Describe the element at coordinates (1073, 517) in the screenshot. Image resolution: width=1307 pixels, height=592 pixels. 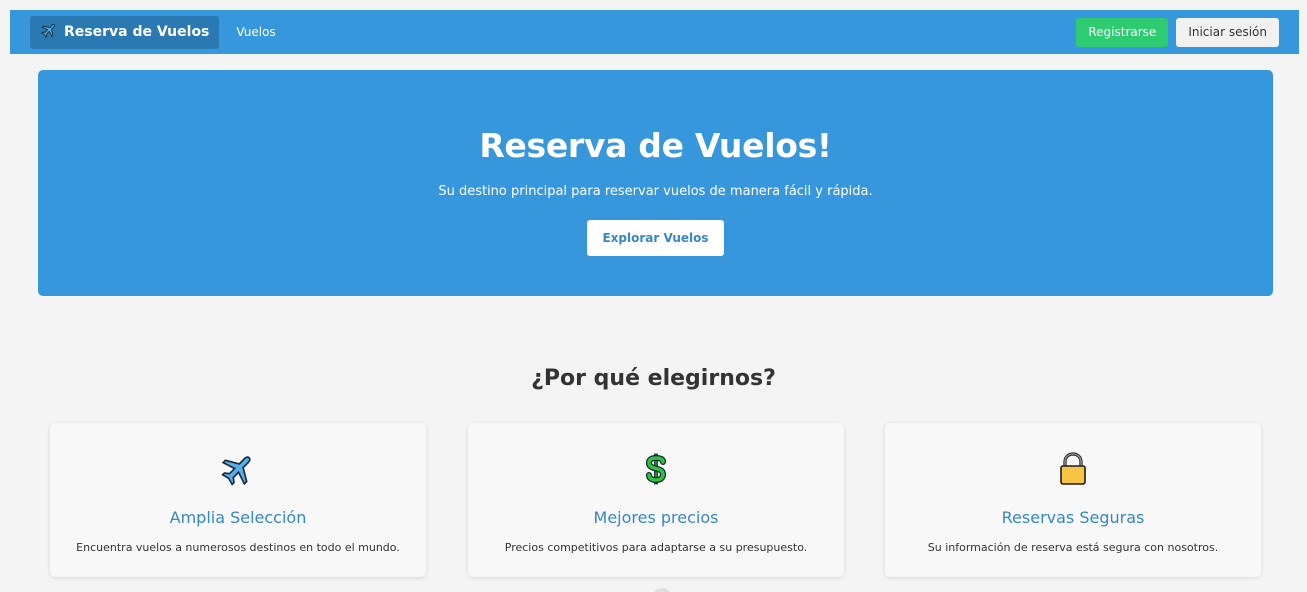
I see `feature-title: Reservas Seguras` at that location.